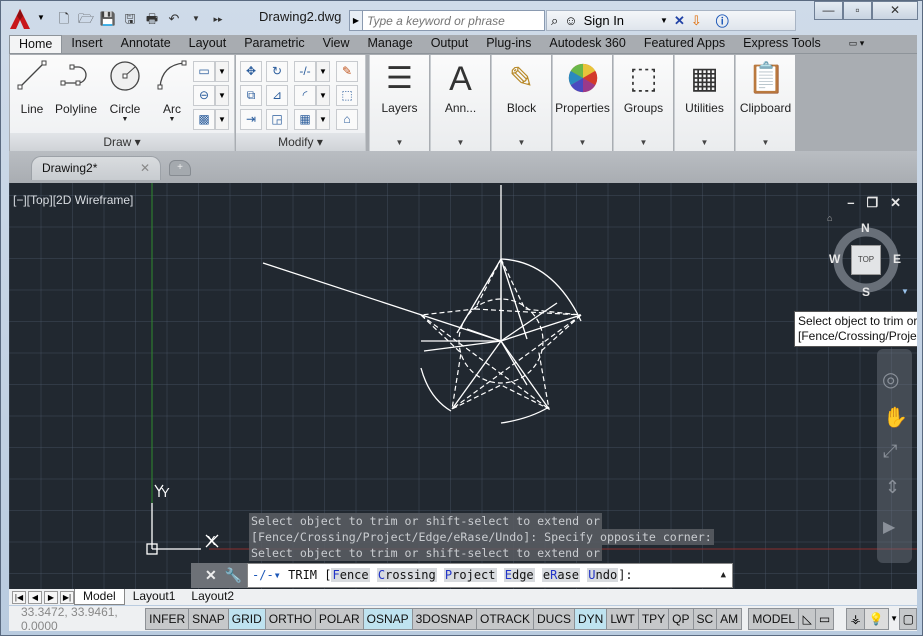  Describe the element at coordinates (866, 292) in the screenshot. I see `compass-south: S` at that location.